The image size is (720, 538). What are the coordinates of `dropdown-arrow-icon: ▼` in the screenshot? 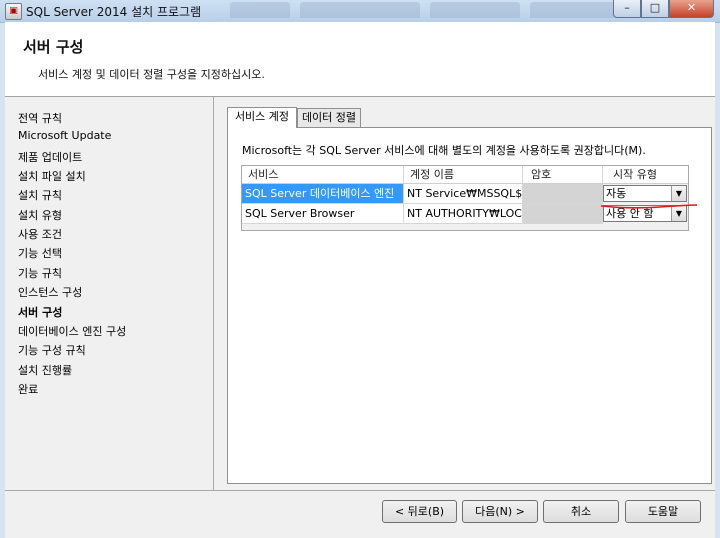 It's located at (678, 193).